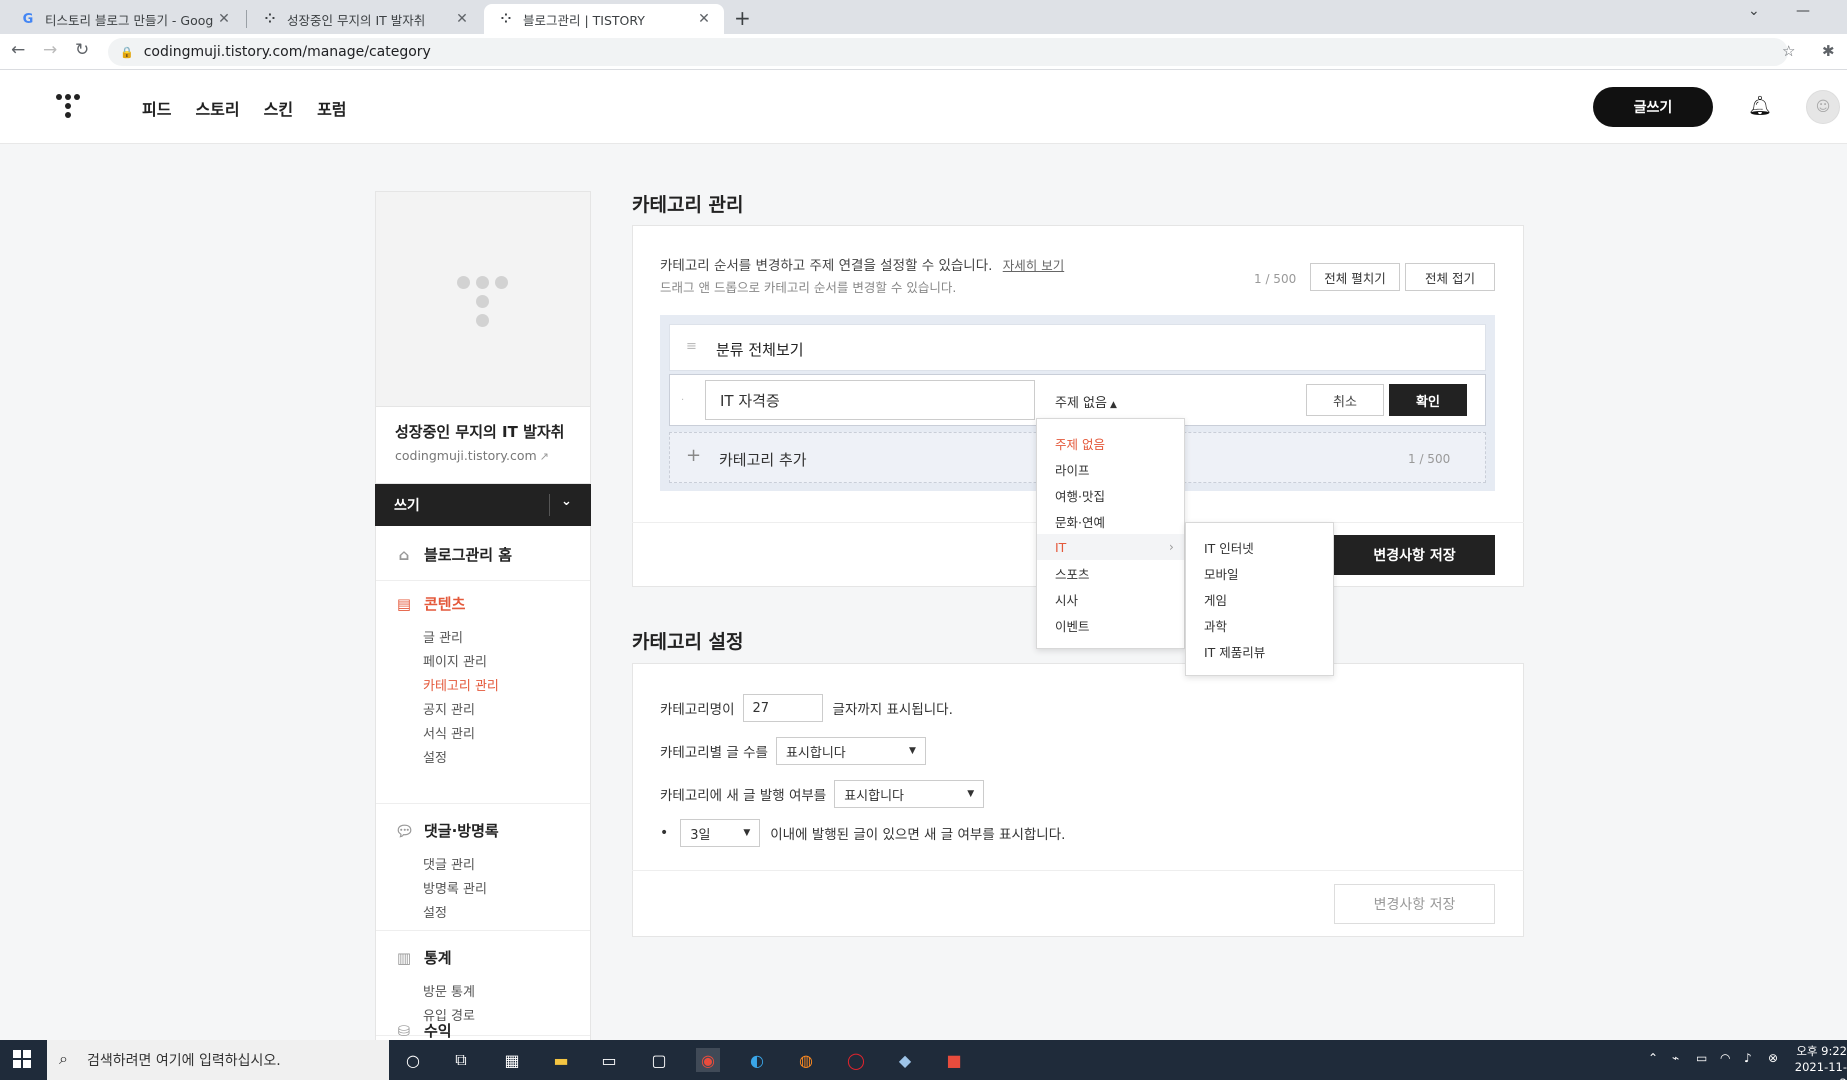 This screenshot has width=1847, height=1080. I want to click on caret-up-icon: ▲, so click(1113, 405).